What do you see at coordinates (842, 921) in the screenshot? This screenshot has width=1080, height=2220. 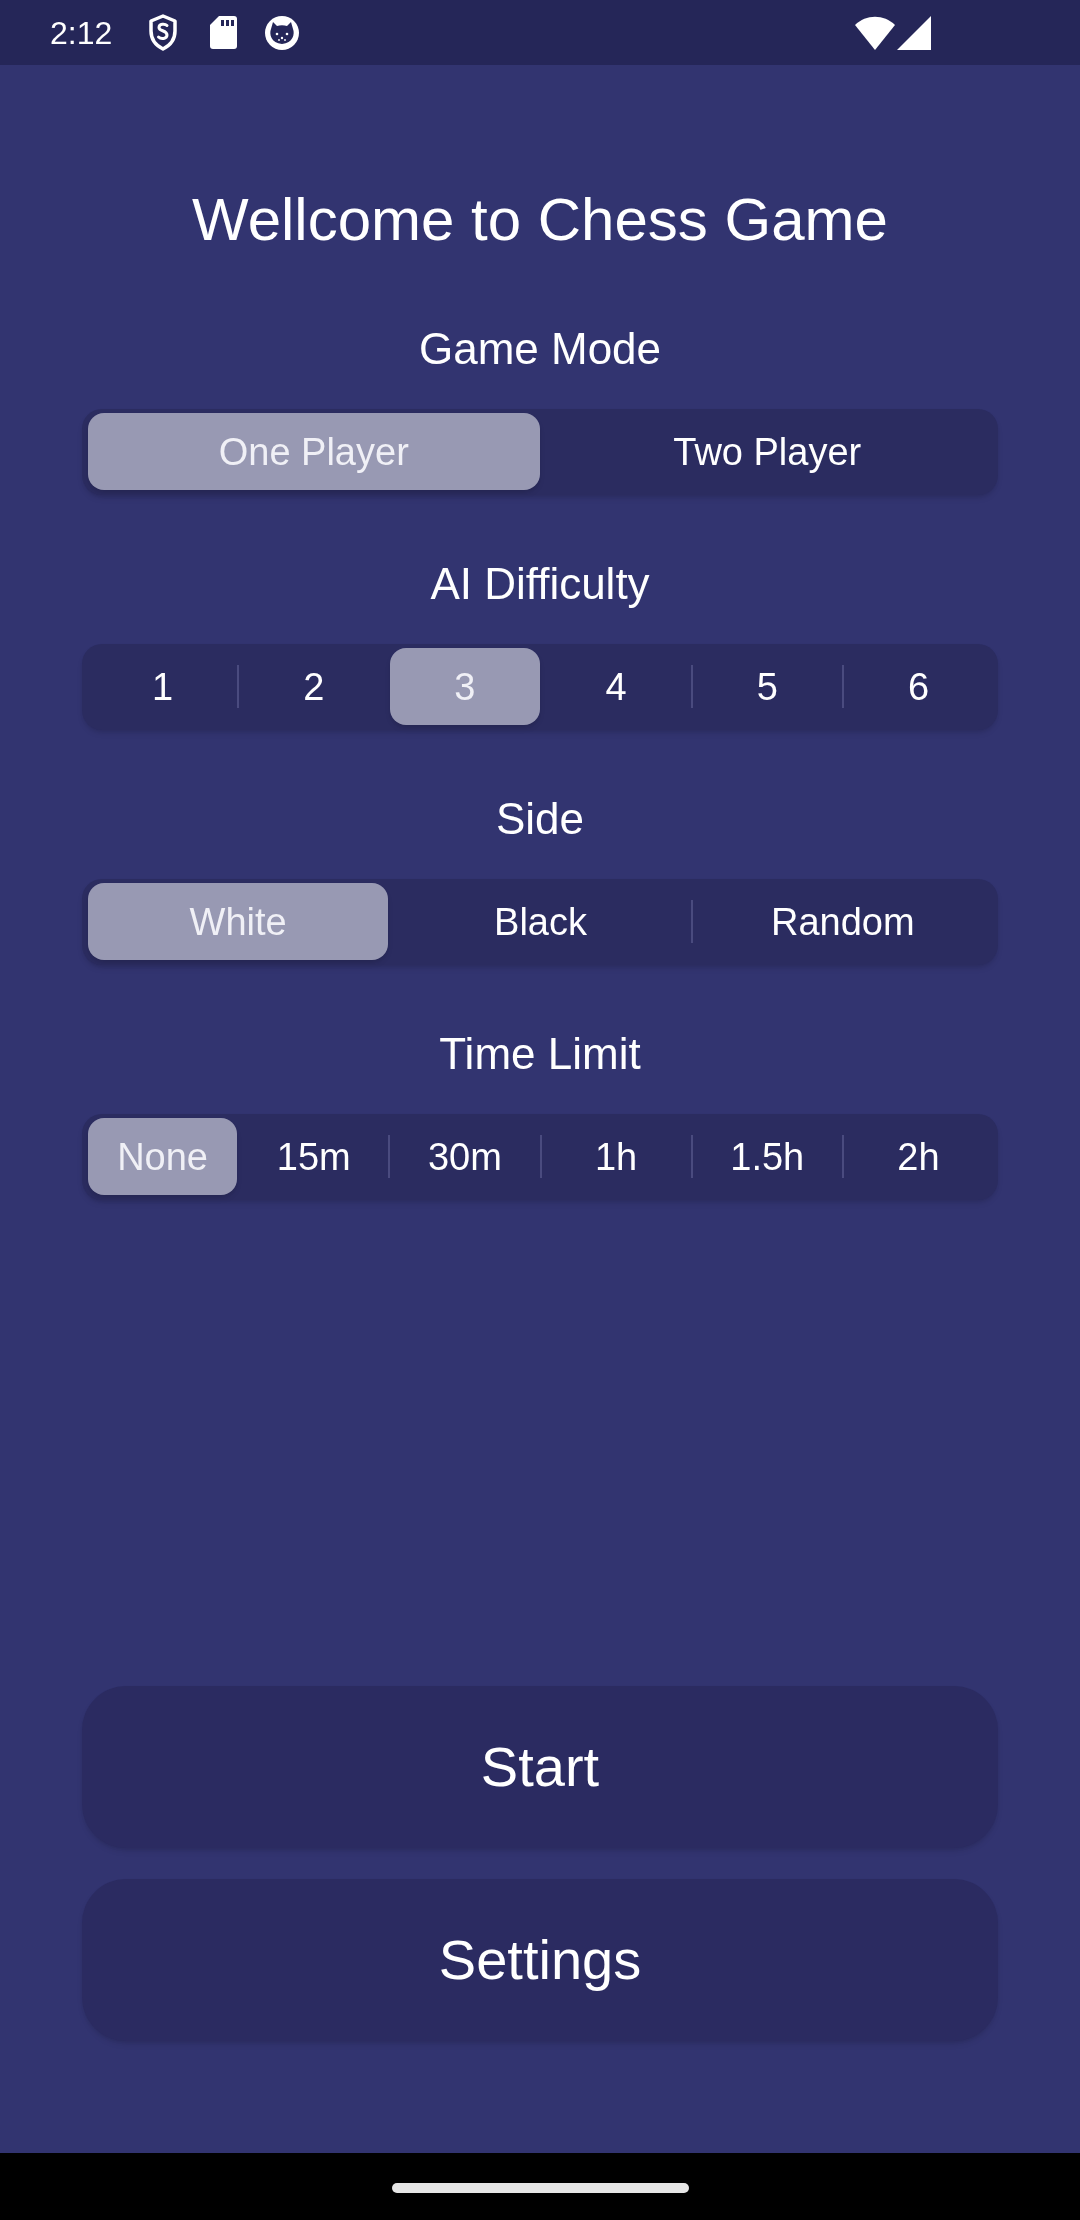 I see `segment-option: Random` at bounding box center [842, 921].